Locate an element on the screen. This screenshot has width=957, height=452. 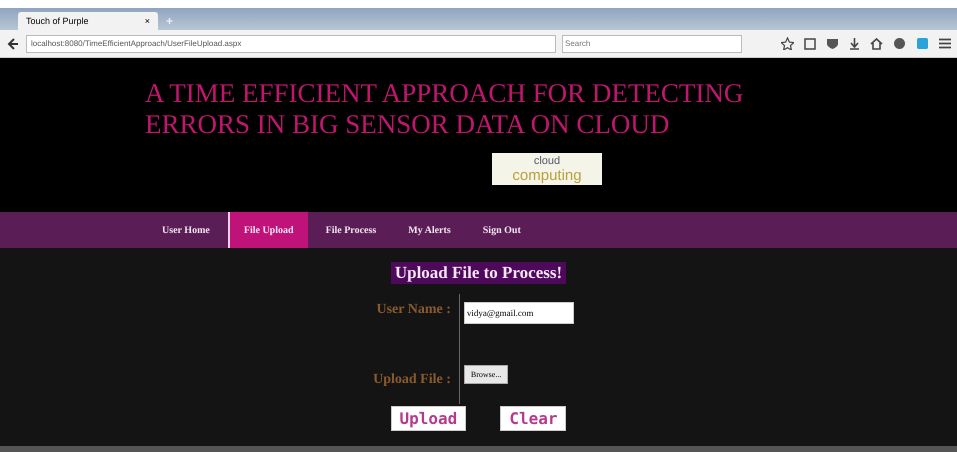
menu-icon is located at coordinates (945, 43).